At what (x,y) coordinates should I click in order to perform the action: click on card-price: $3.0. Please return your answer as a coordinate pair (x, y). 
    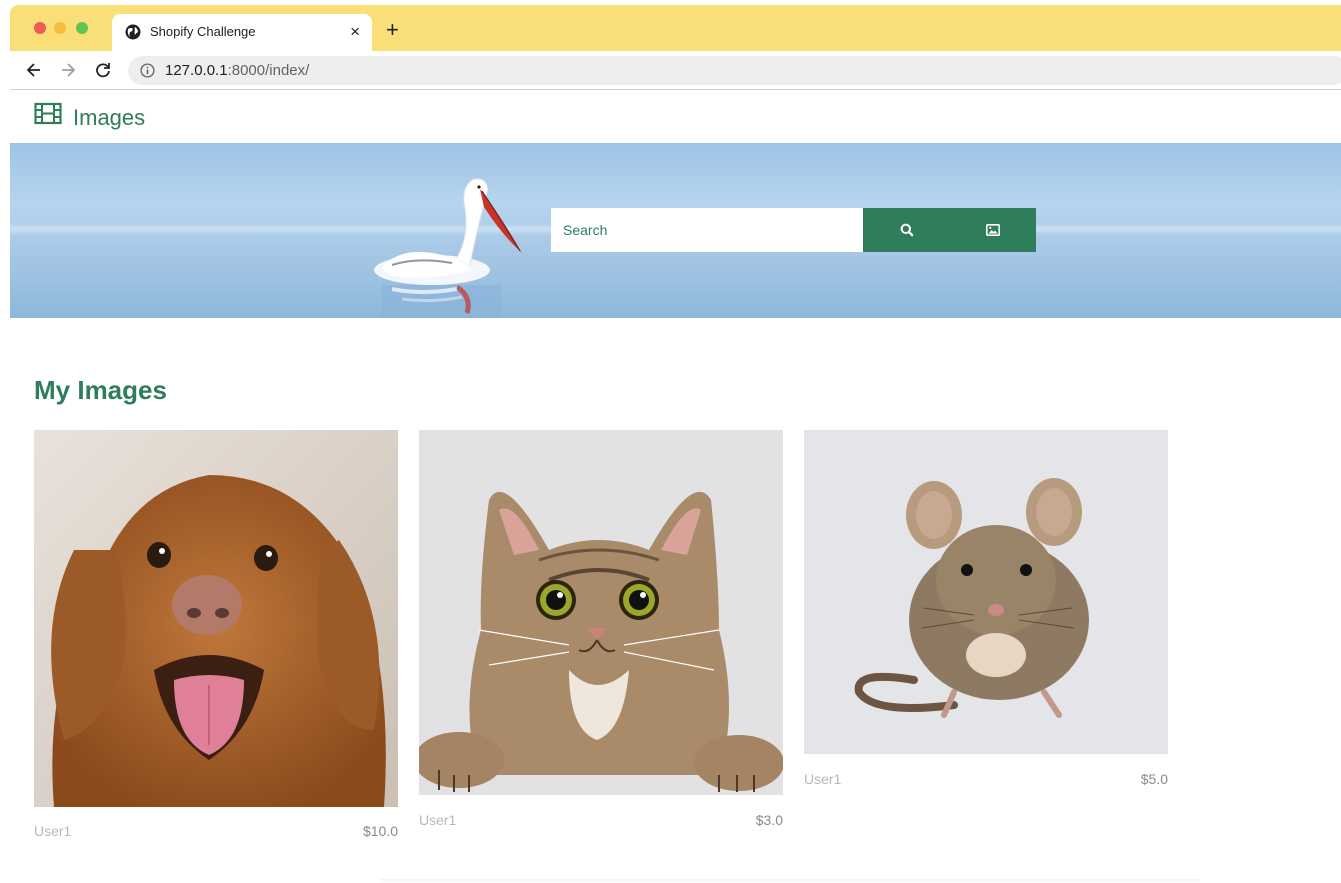
    Looking at the image, I should click on (769, 820).